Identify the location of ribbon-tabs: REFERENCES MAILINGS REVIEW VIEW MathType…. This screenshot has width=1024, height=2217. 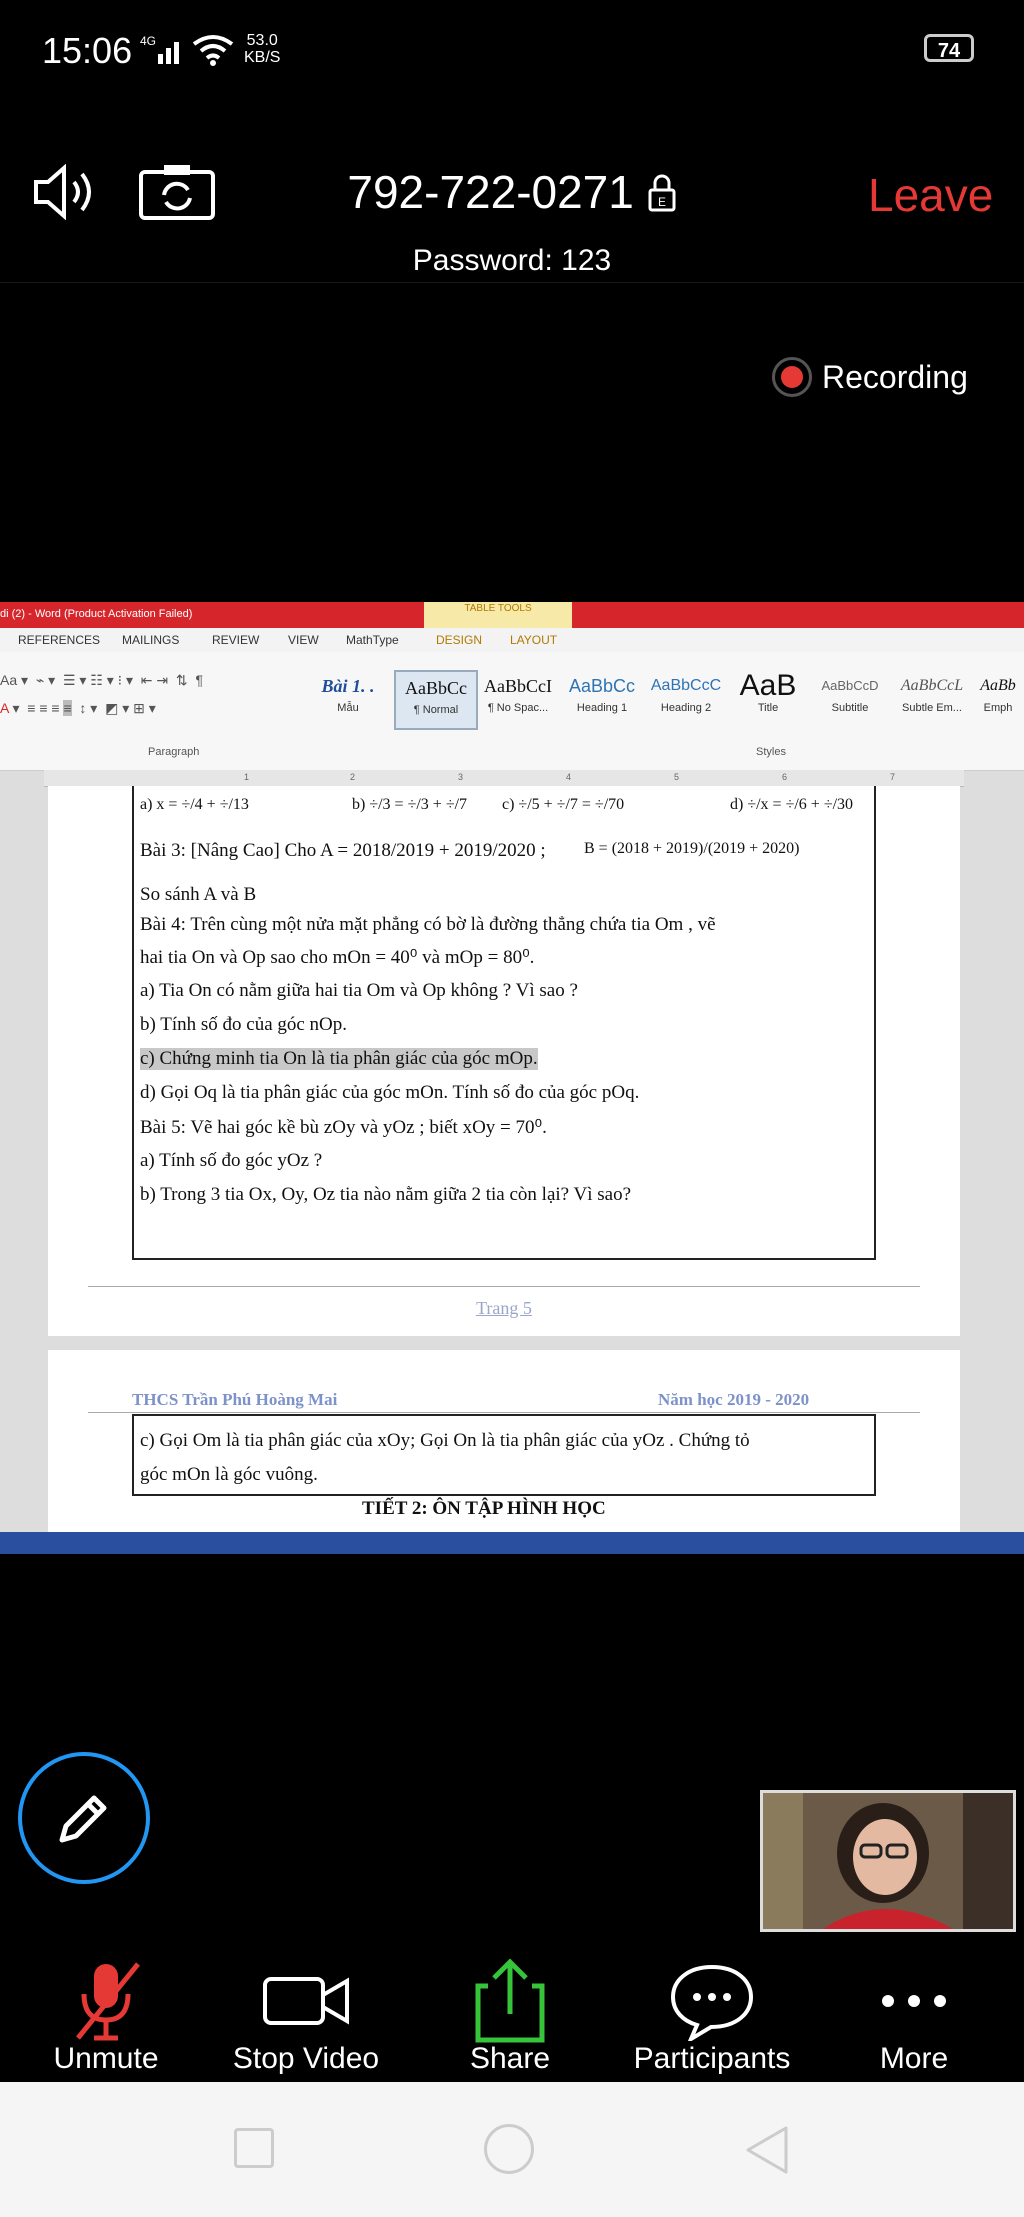
(512, 640).